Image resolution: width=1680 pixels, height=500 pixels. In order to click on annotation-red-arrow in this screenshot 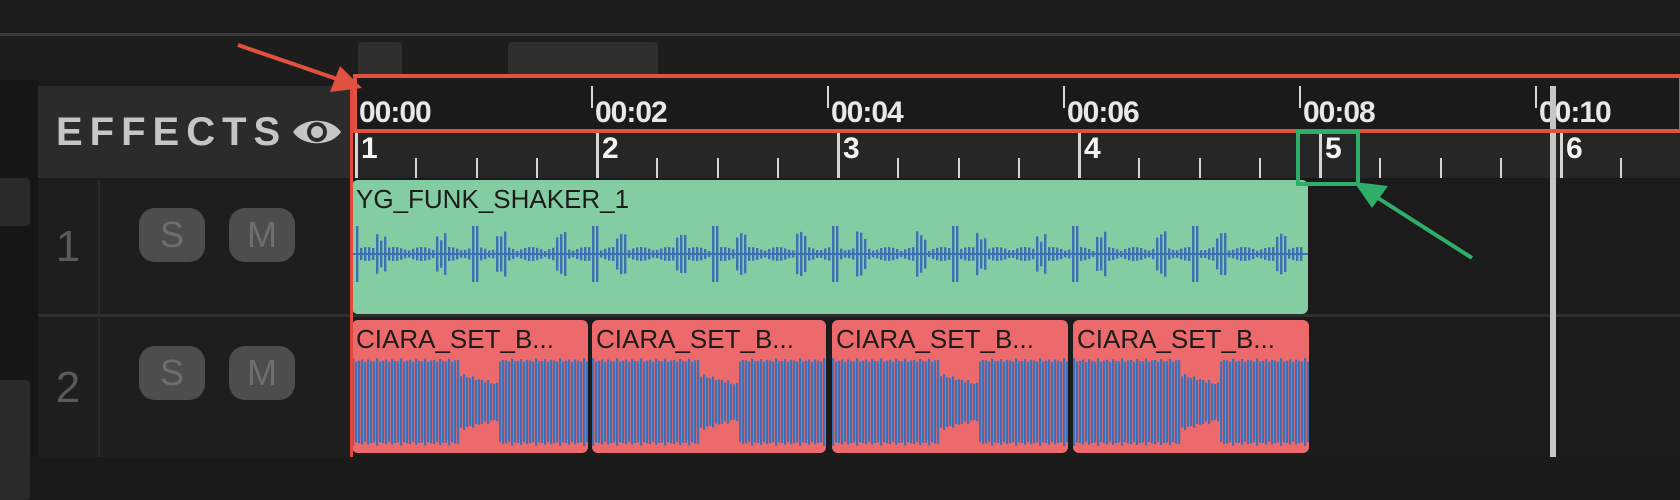, I will do `click(289, 62)`.